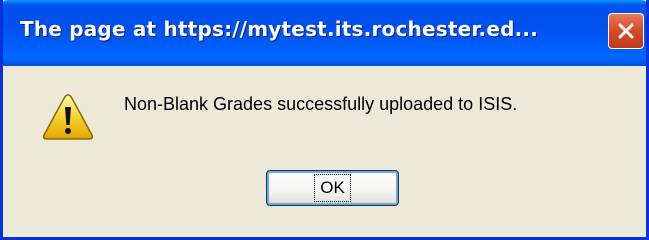  I want to click on close-button, so click(626, 31).